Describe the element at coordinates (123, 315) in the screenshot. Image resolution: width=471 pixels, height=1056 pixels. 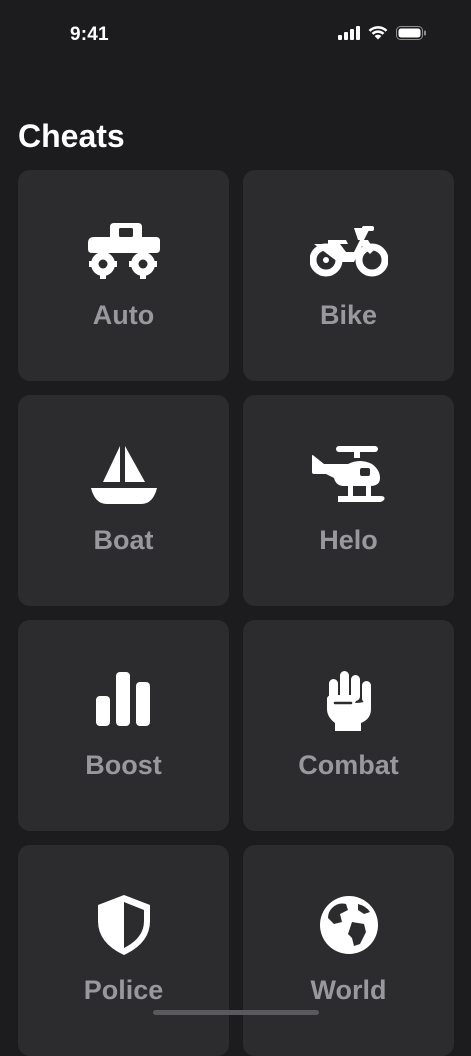
I see `tile-label: Auto` at that location.